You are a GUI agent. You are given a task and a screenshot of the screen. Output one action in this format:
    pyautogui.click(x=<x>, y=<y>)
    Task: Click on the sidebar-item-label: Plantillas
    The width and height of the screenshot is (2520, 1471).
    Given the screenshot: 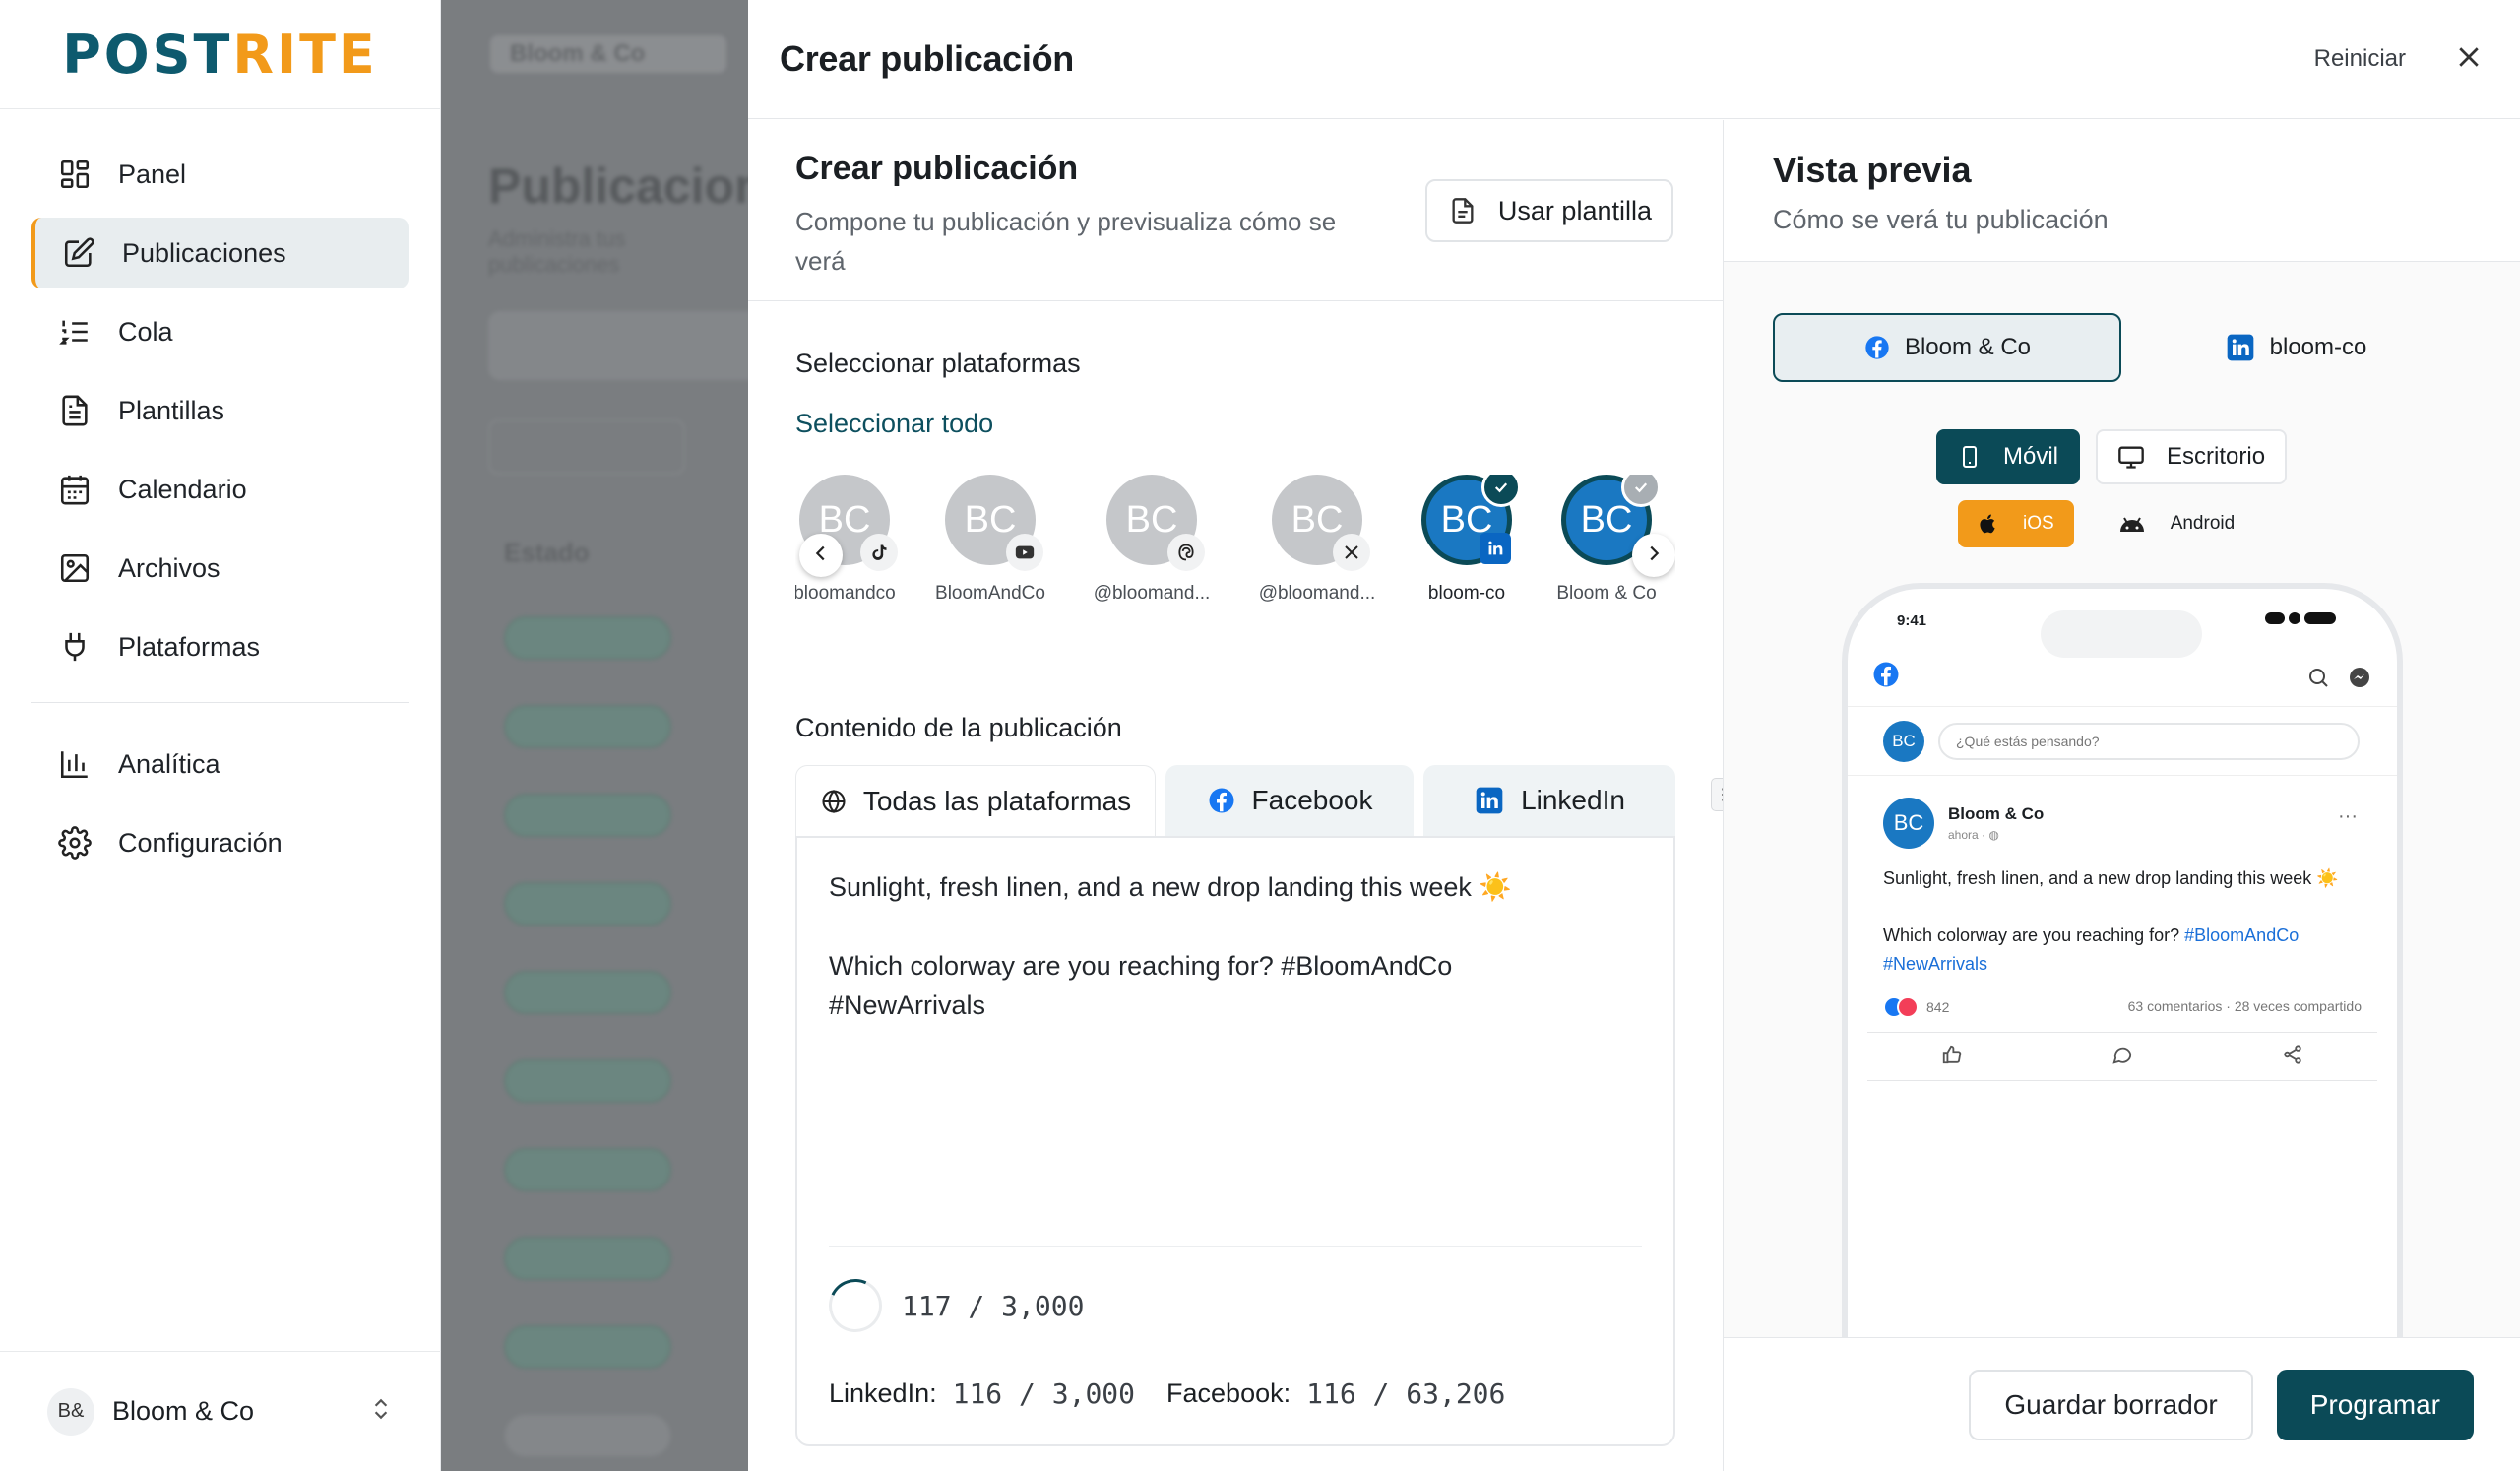 What is the action you would take?
    pyautogui.click(x=171, y=410)
    